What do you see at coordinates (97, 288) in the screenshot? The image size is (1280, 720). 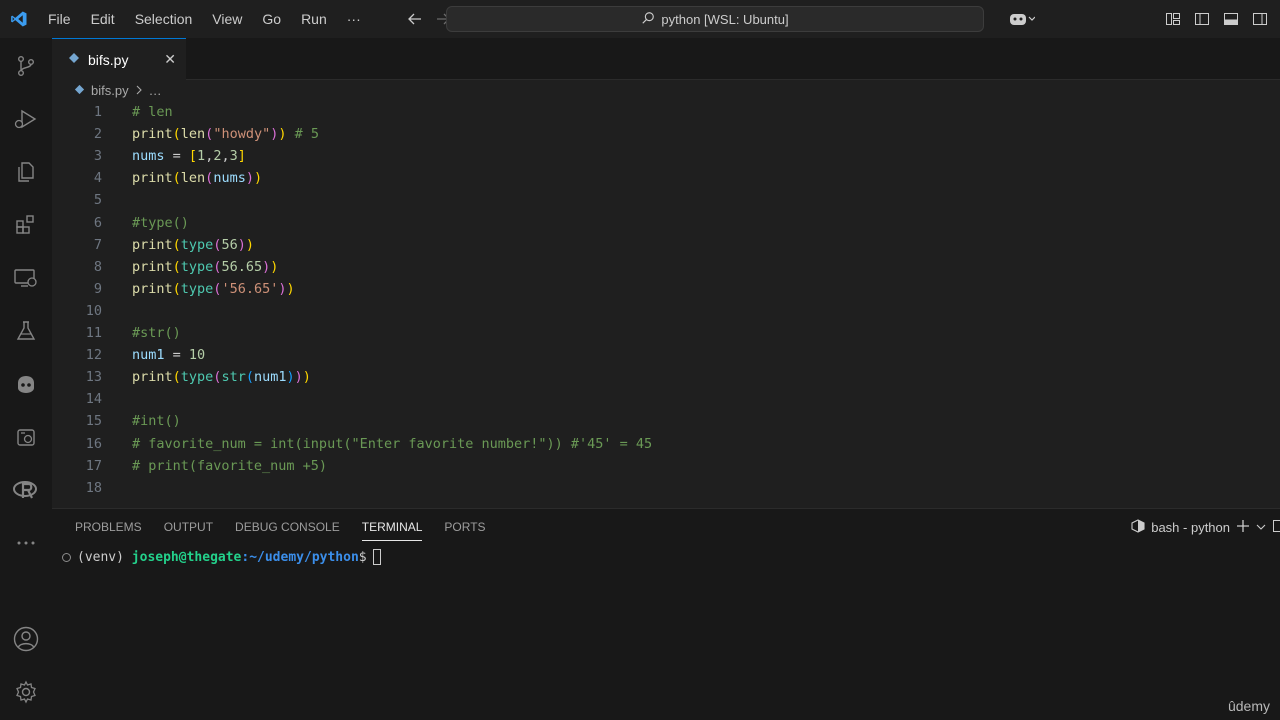 I see `line-number: 9` at bounding box center [97, 288].